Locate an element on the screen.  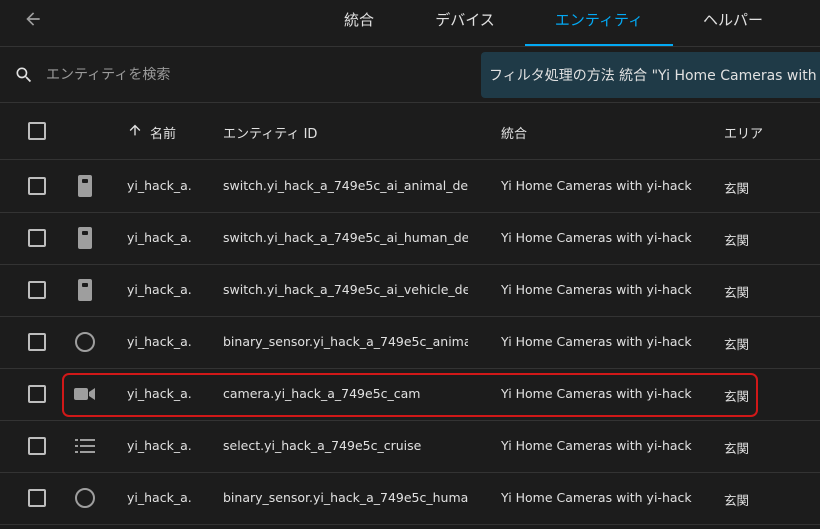
filter-chip: フィルタ処理の方法 統合 "Yi Home Cameras with yi-h is located at coordinates (650, 75).